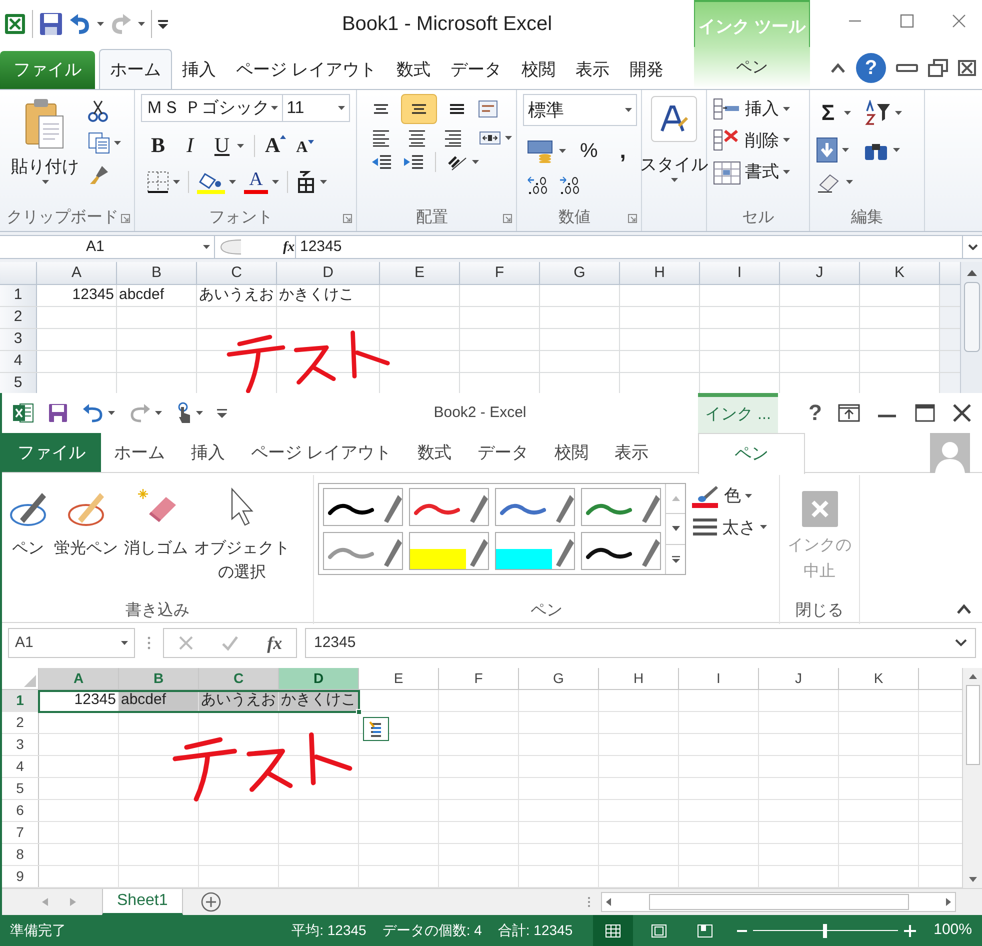 The width and height of the screenshot is (982, 946). What do you see at coordinates (18, 361) in the screenshot?
I see `row-header: 4` at bounding box center [18, 361].